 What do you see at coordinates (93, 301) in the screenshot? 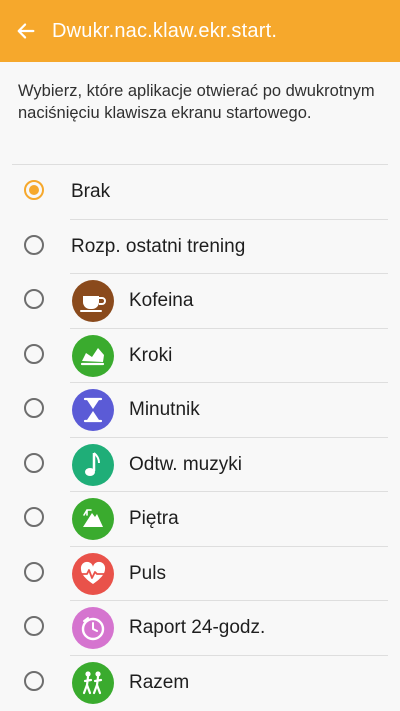
I see `coffee-cup-icon` at bounding box center [93, 301].